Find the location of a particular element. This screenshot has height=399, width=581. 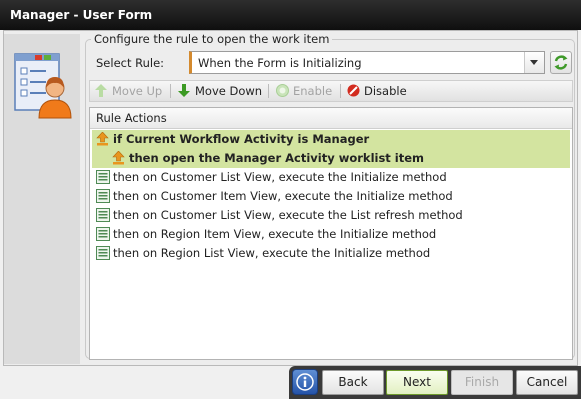

enable-icon is located at coordinates (282, 90).